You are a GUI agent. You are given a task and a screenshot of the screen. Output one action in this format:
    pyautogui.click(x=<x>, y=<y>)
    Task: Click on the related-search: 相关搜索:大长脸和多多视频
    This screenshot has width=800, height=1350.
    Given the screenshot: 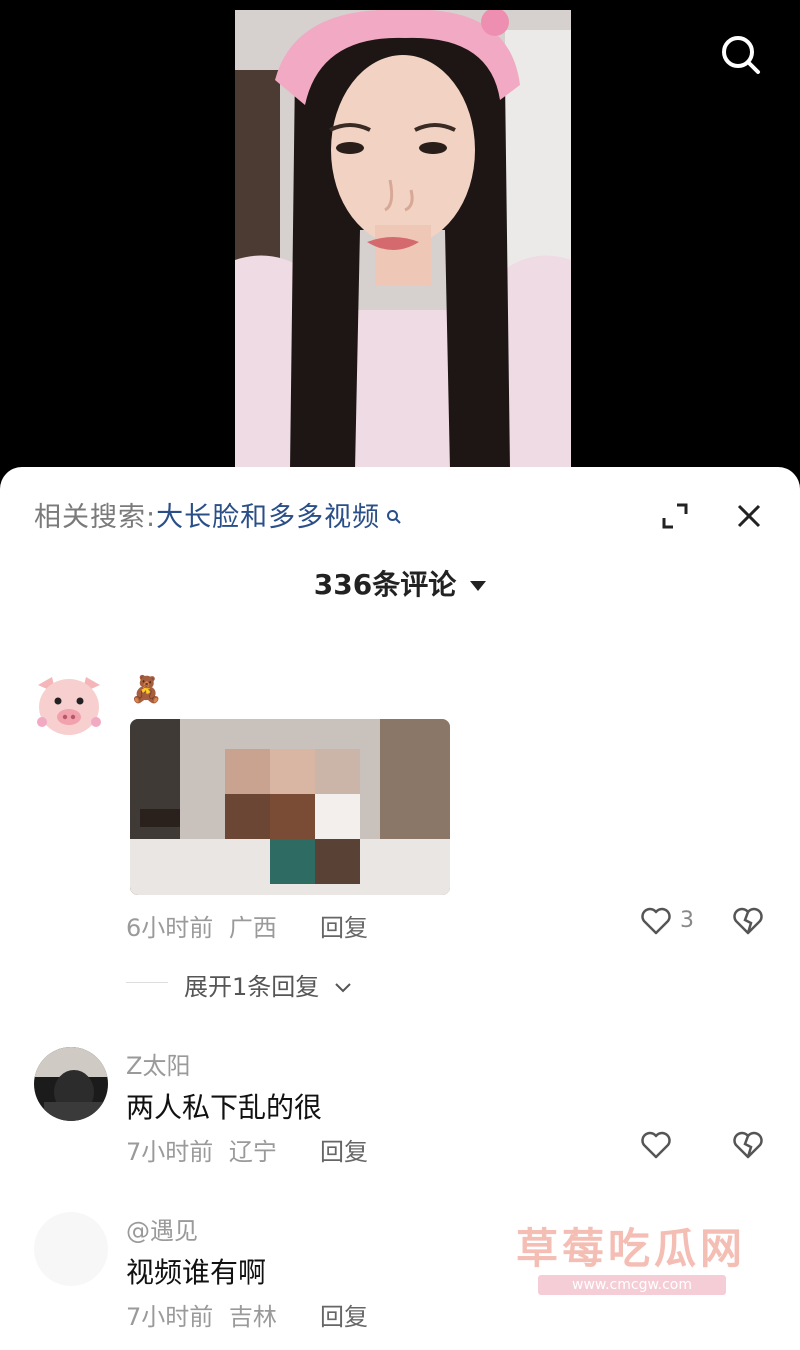 What is the action you would take?
    pyautogui.click(x=218, y=514)
    